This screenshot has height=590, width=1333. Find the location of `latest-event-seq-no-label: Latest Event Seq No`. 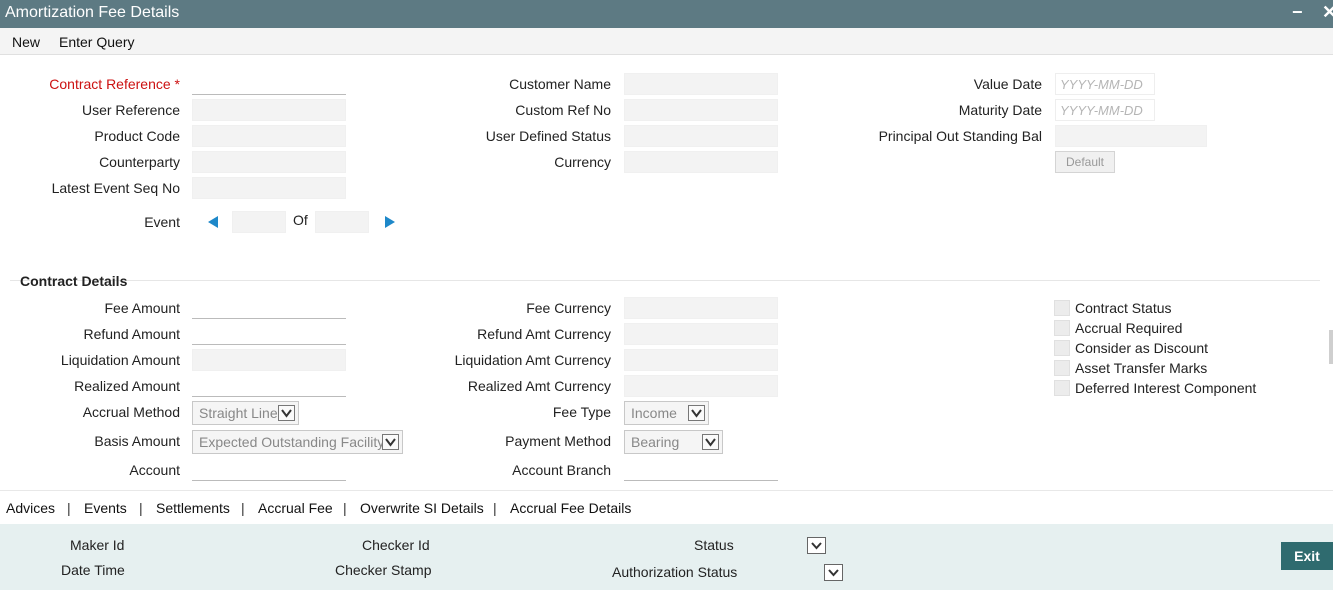

latest-event-seq-no-label: Latest Event Seq No is located at coordinates (115, 188).